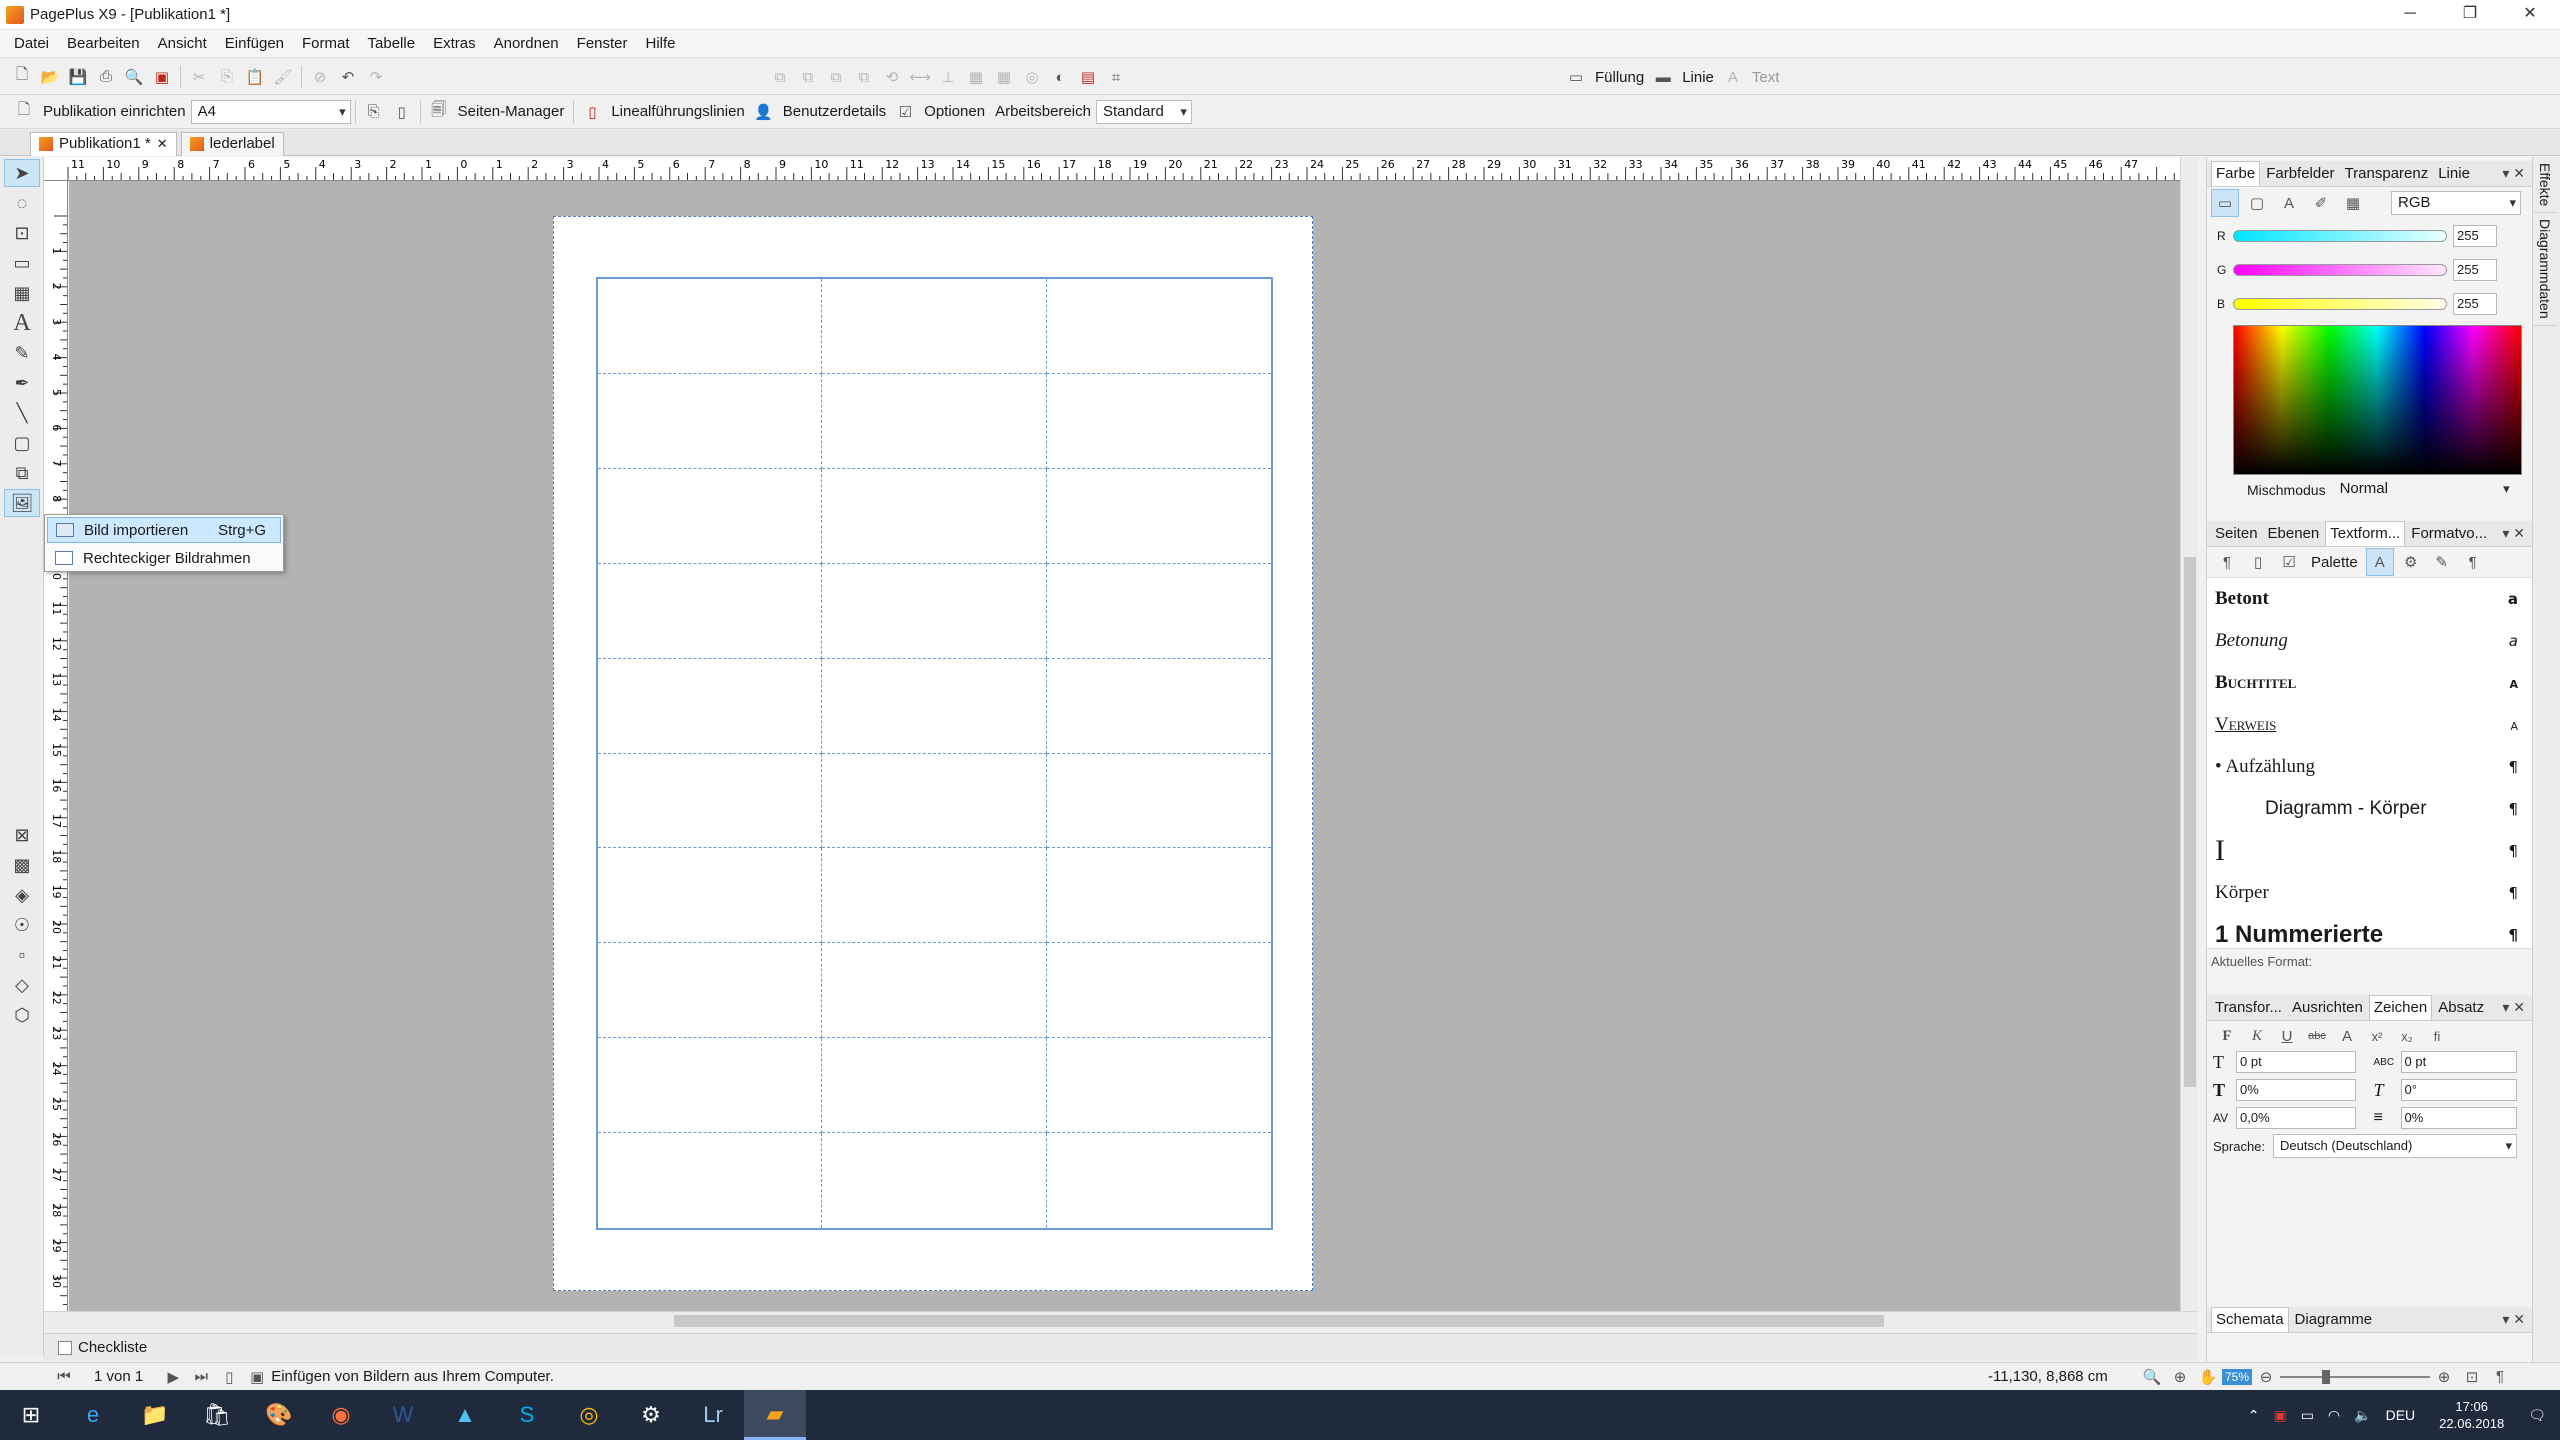 This screenshot has height=1440, width=2560. Describe the element at coordinates (2294, 534) in the screenshot. I see `tab-layers: Ebenen` at that location.